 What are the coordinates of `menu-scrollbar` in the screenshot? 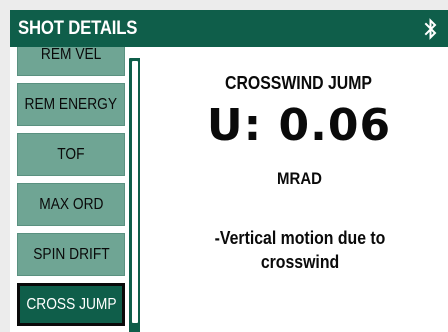 It's located at (134, 195).